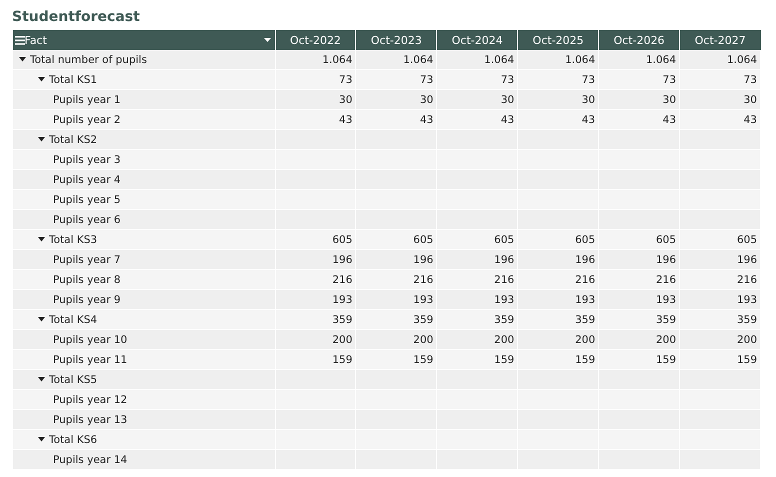  I want to click on row-label: Total KS1, so click(73, 80).